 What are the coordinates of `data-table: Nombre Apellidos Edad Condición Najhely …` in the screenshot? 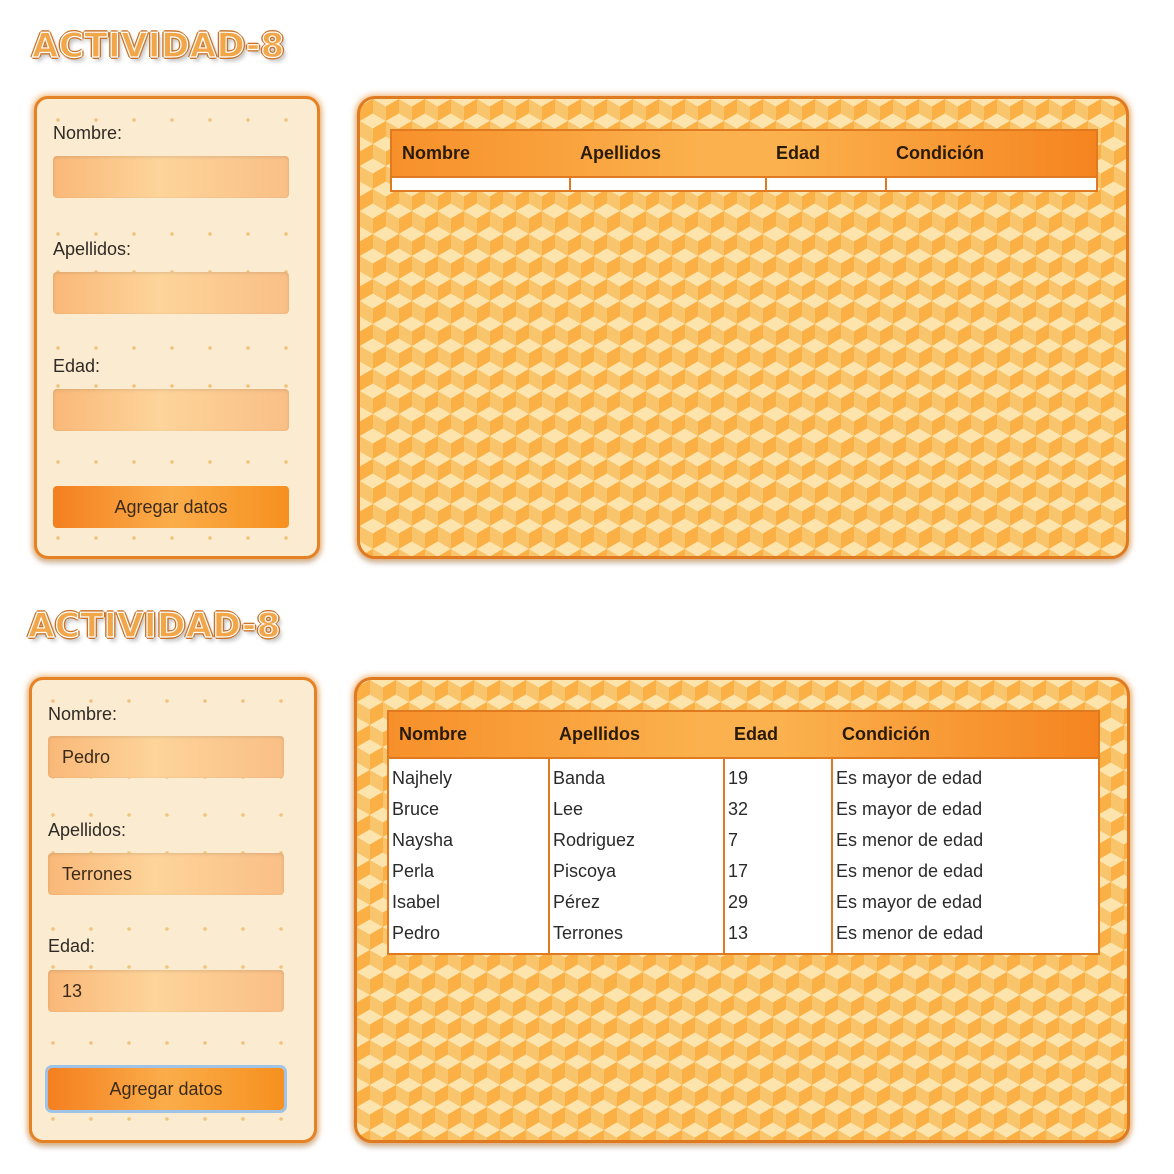 It's located at (743, 832).